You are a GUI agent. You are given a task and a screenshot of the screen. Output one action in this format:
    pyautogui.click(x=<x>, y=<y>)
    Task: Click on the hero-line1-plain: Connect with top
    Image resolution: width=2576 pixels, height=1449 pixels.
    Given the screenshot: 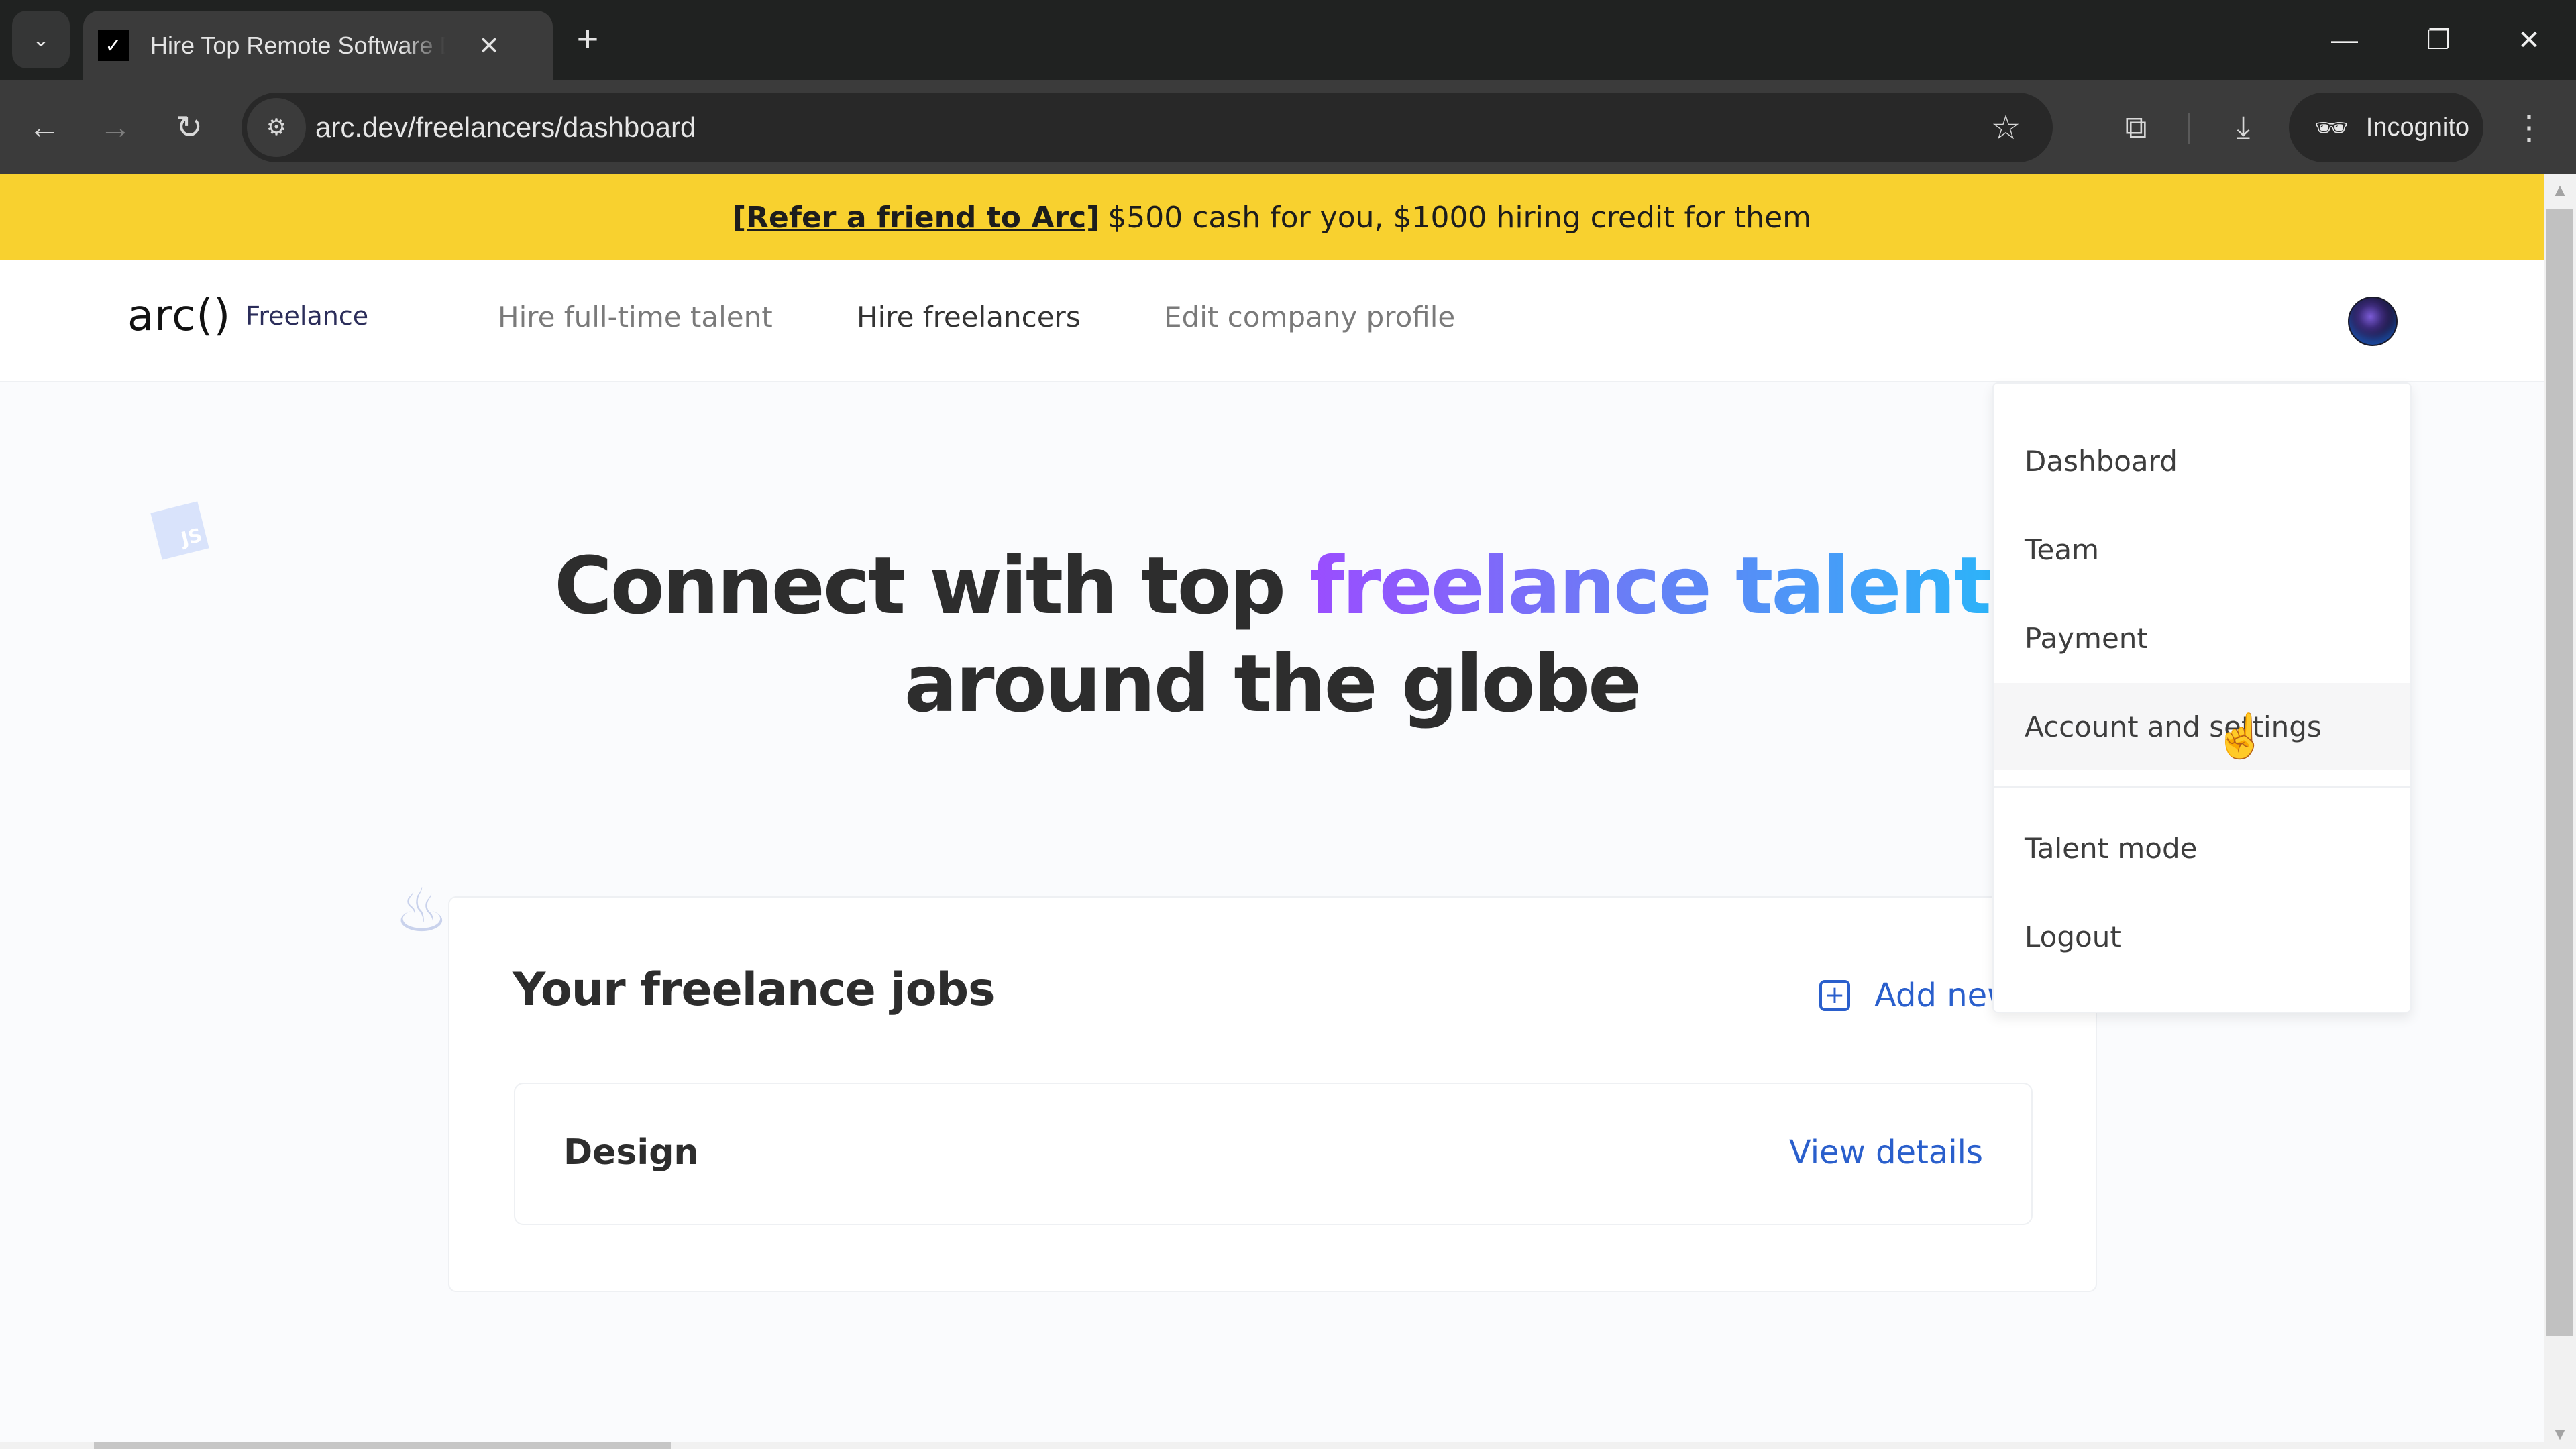 What is the action you would take?
    pyautogui.click(x=932, y=585)
    